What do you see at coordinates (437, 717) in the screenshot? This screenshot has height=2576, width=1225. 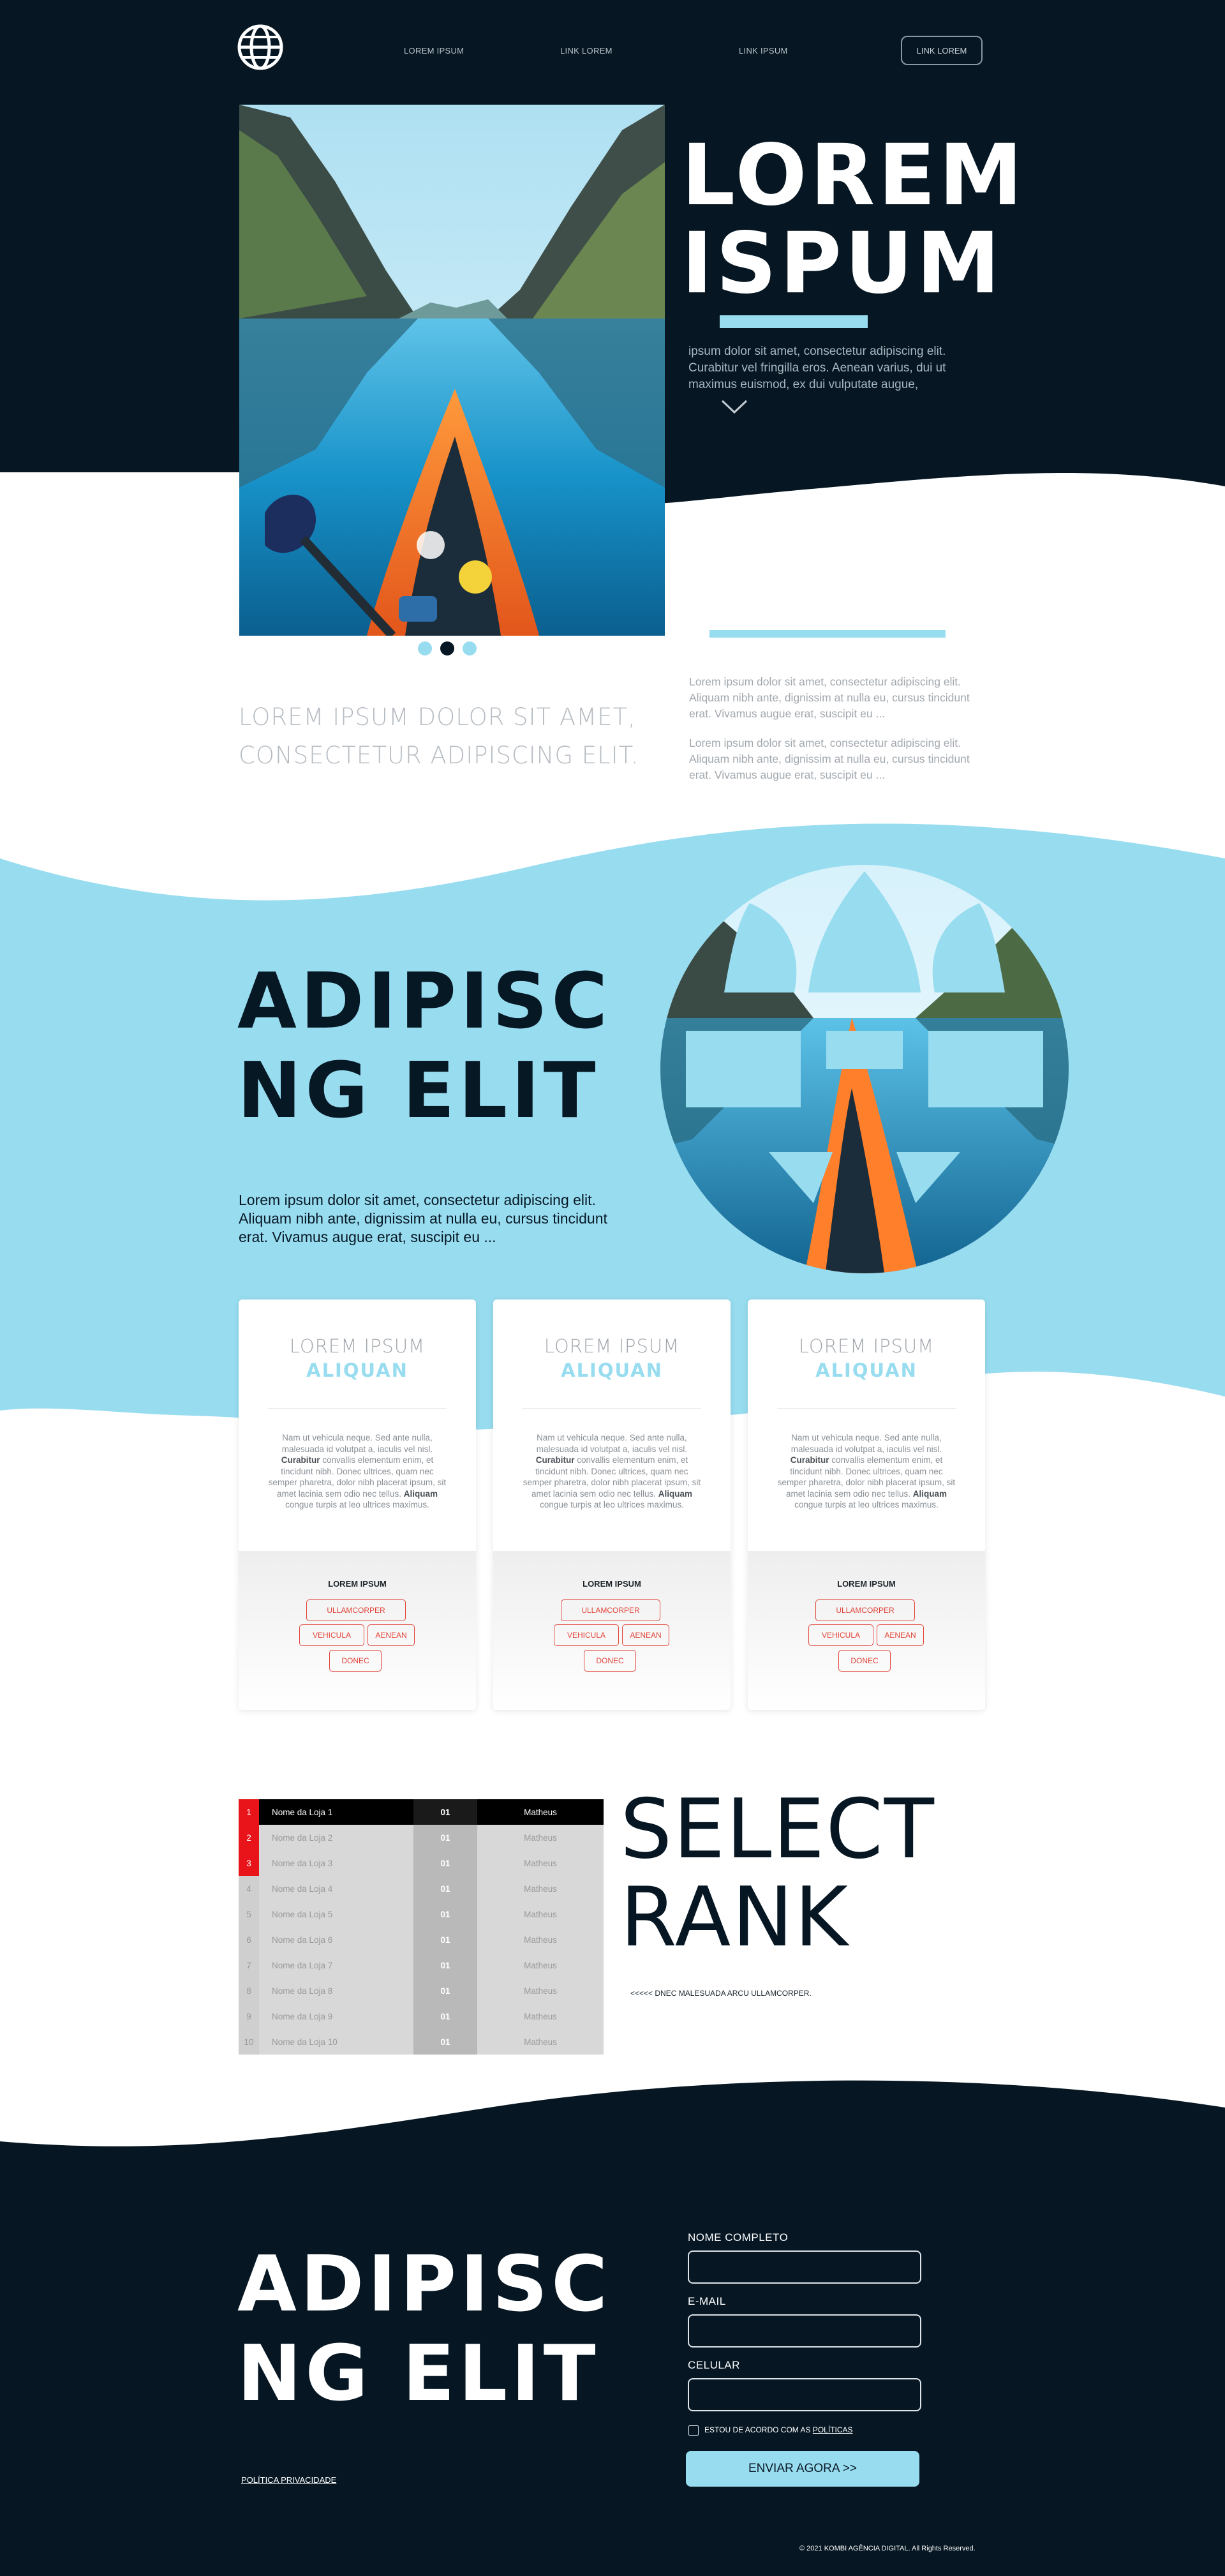 I see `intro-title-line1: LOREM IPSUM DOLOR SIT AMET,` at bounding box center [437, 717].